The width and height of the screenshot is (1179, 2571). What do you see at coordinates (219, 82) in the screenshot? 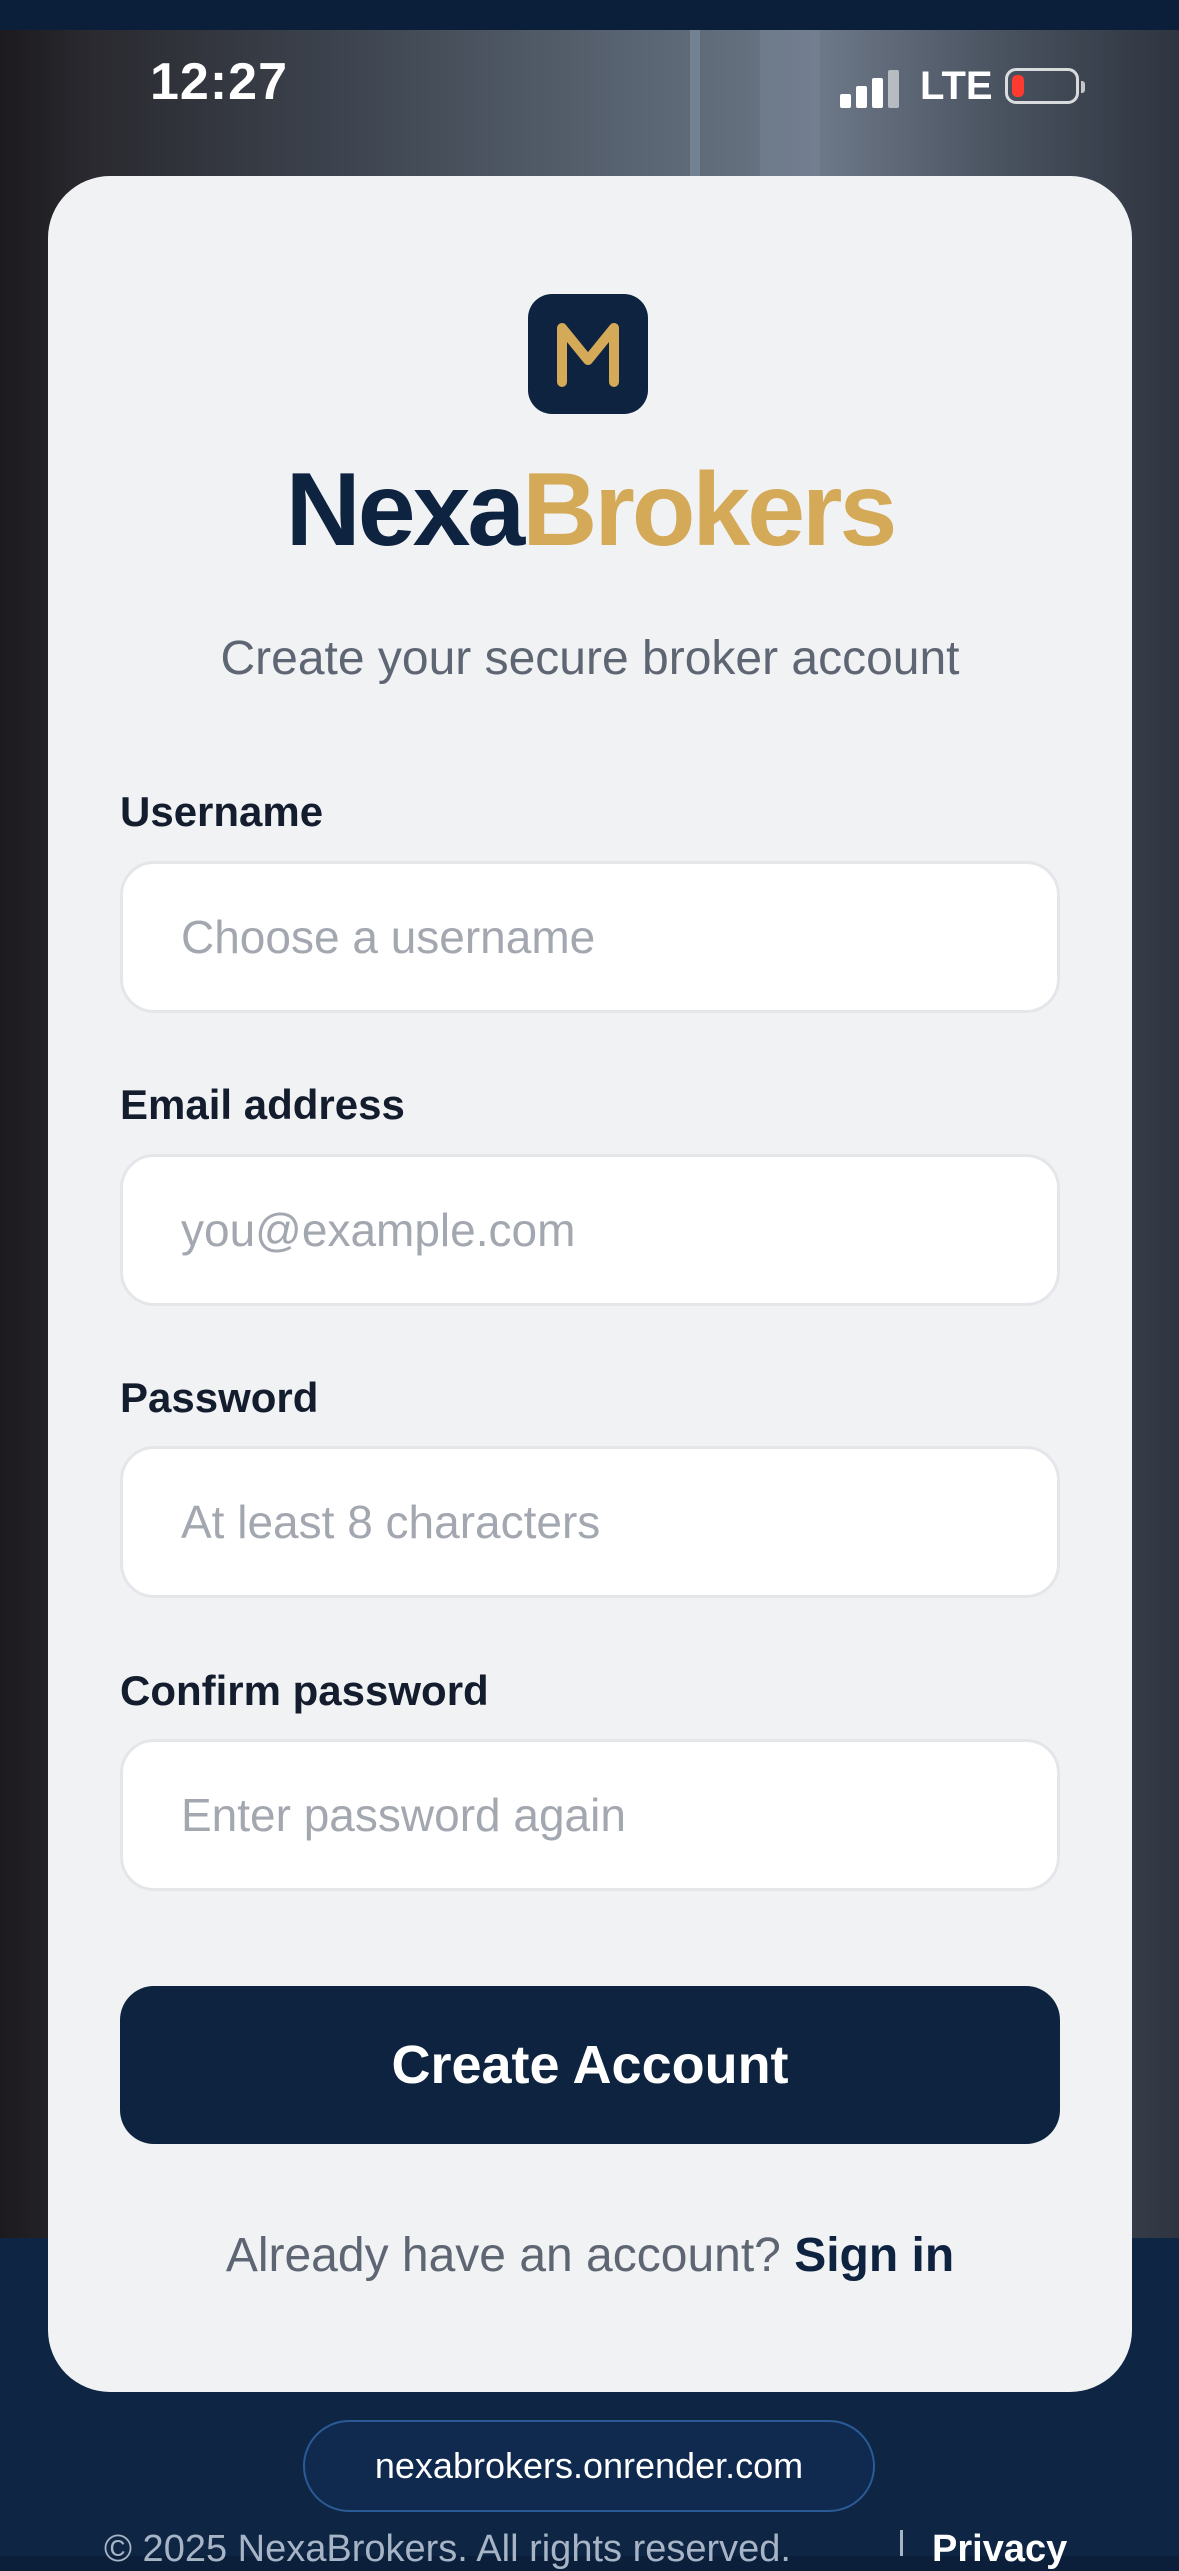
I see `status-time: 12:27` at bounding box center [219, 82].